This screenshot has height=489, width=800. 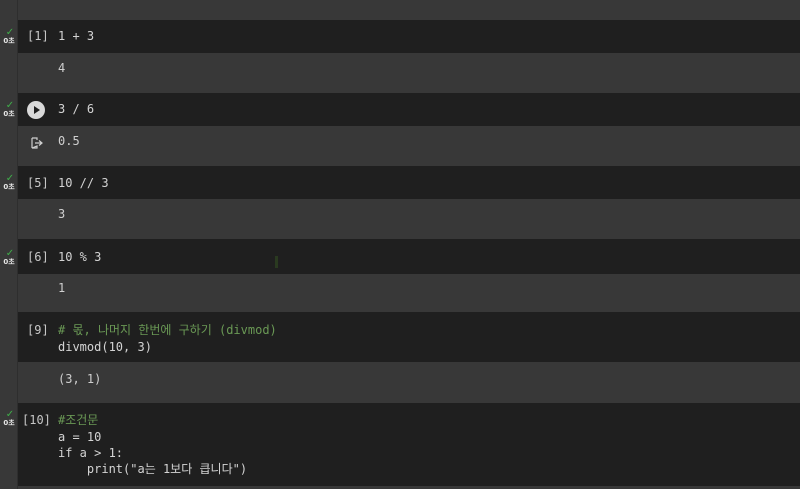 What do you see at coordinates (69, 141) in the screenshot?
I see `cell-2-output: 0.5` at bounding box center [69, 141].